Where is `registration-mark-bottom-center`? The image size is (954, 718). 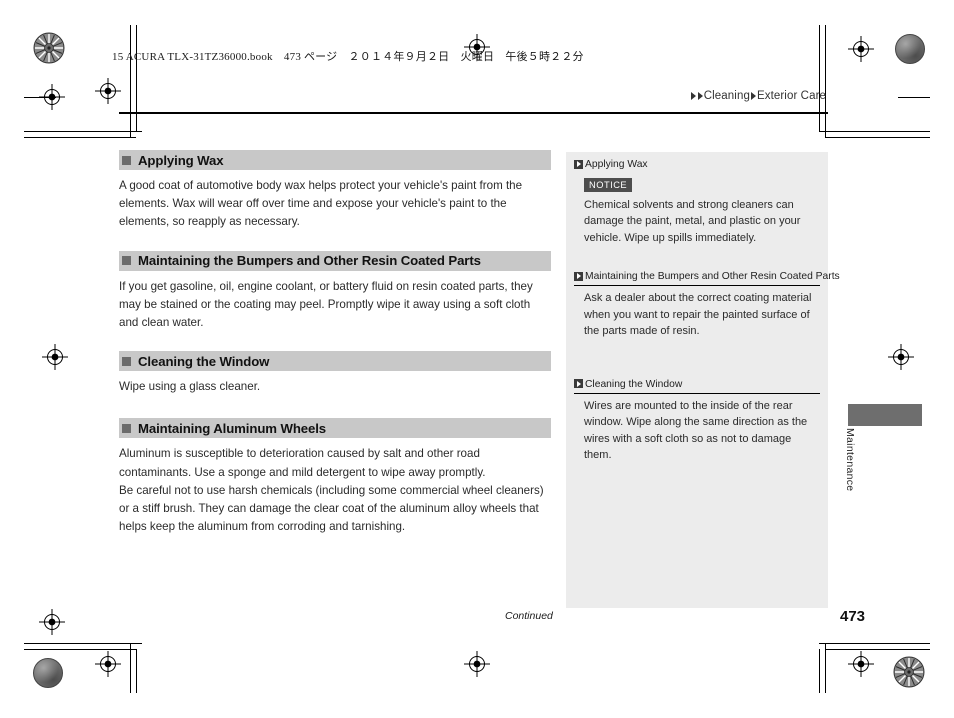 registration-mark-bottom-center is located at coordinates (477, 664).